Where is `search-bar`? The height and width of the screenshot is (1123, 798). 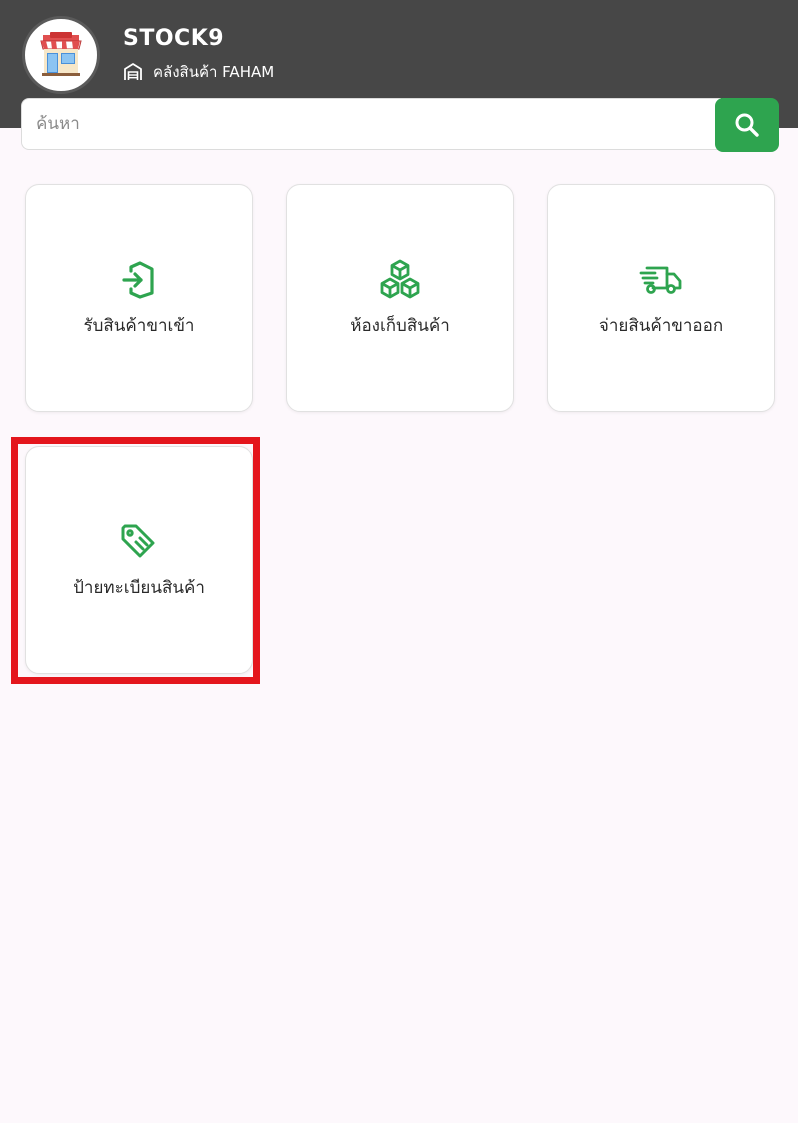
search-bar is located at coordinates (400, 125).